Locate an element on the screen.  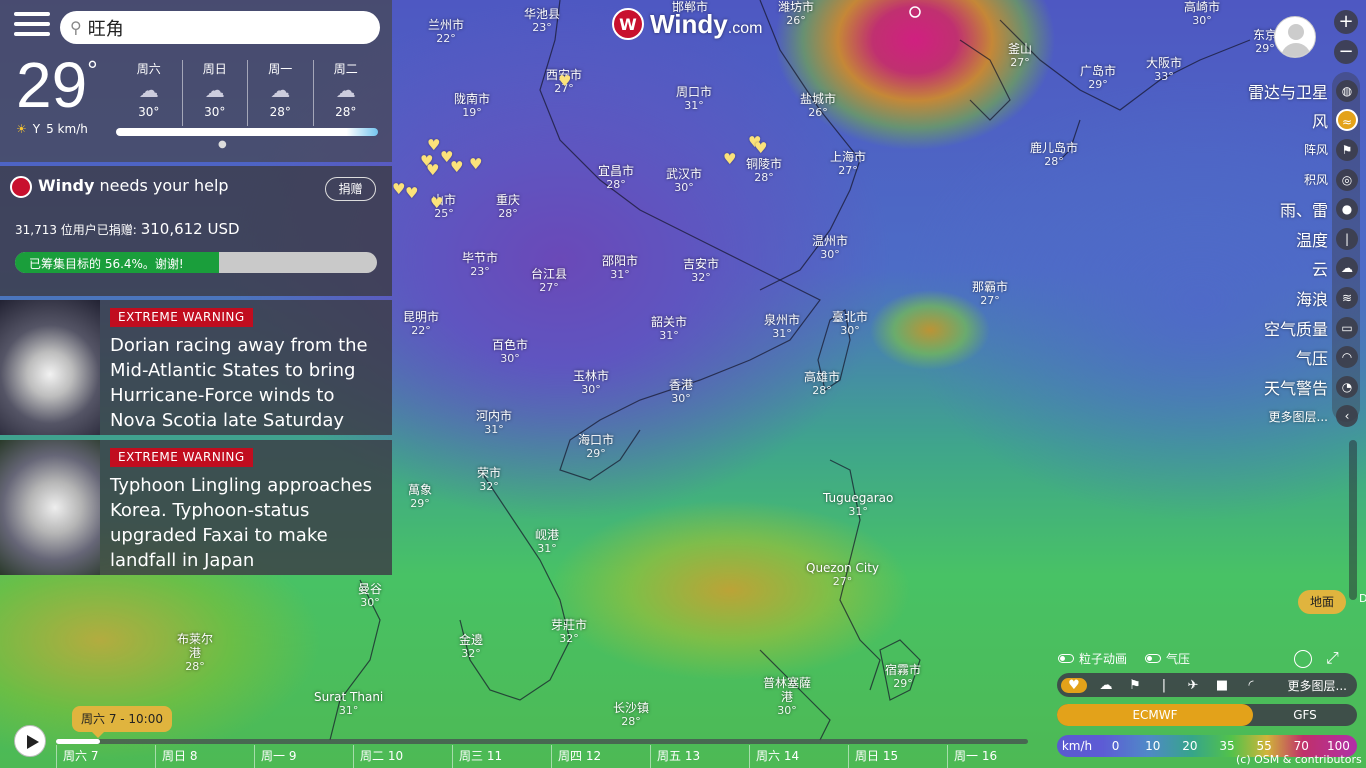
timeline-day: 周二 10 is located at coordinates (402, 756).